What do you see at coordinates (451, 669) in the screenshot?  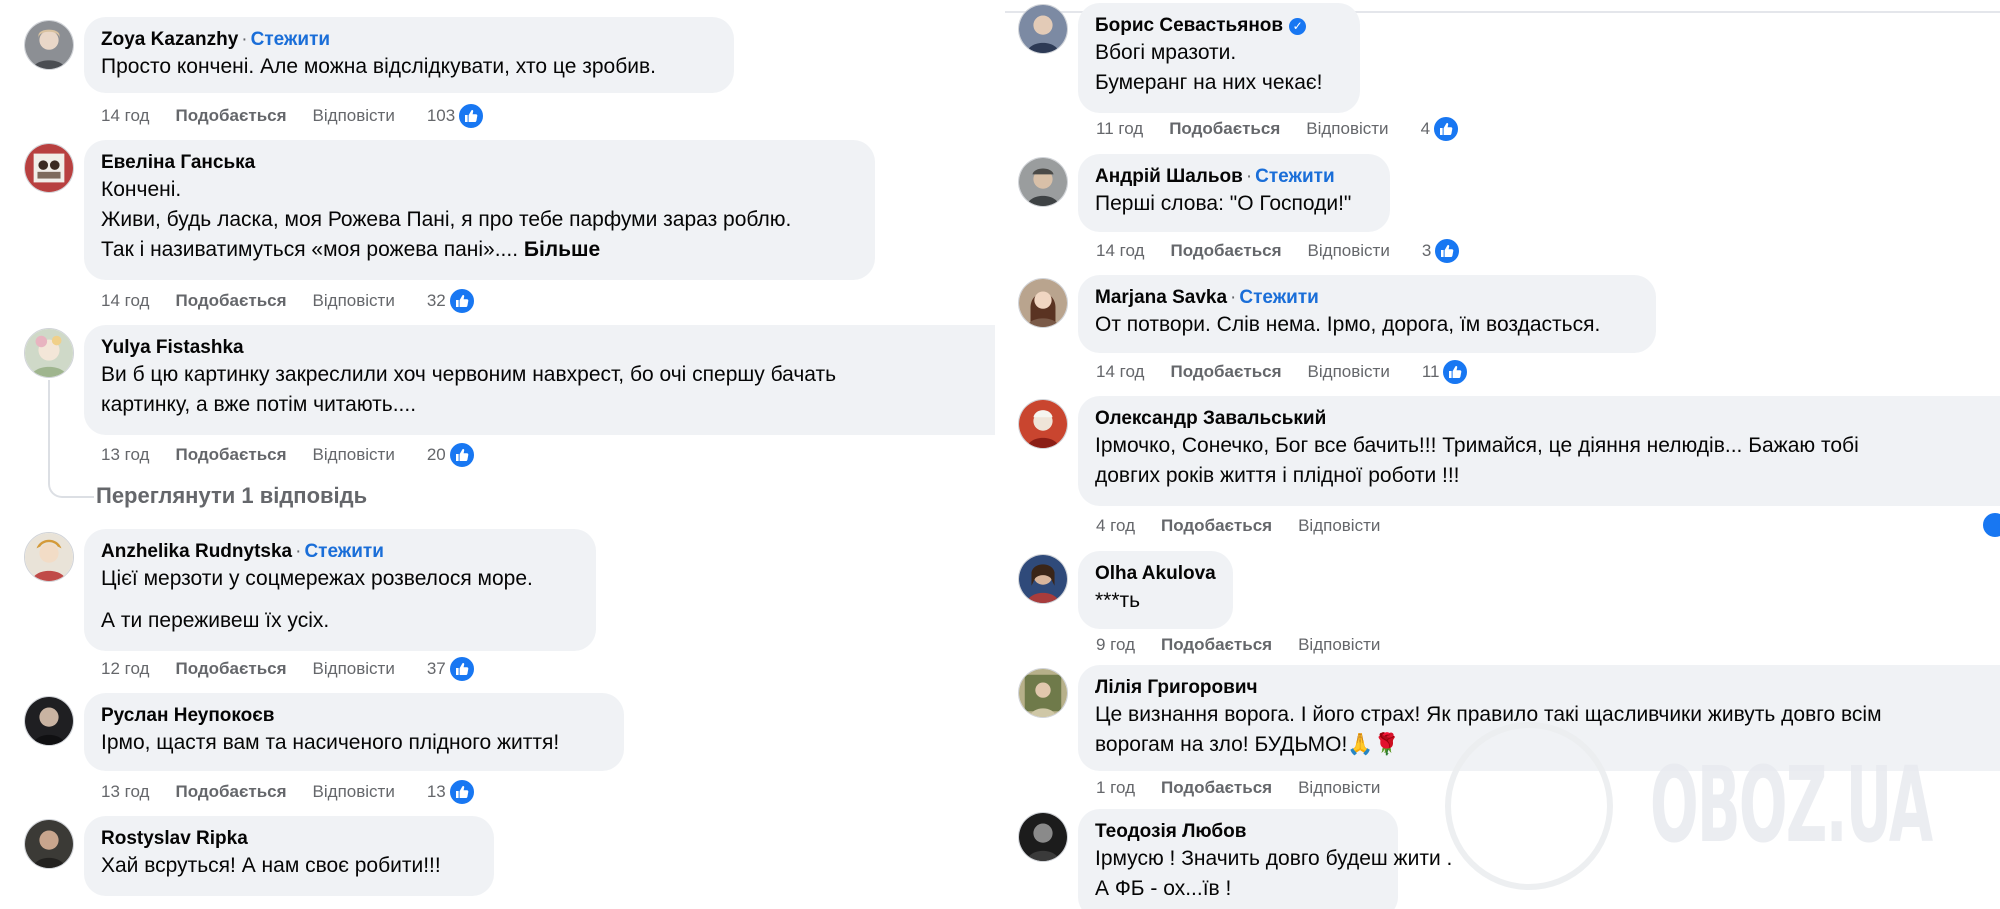 I see `reaction-count: 37` at bounding box center [451, 669].